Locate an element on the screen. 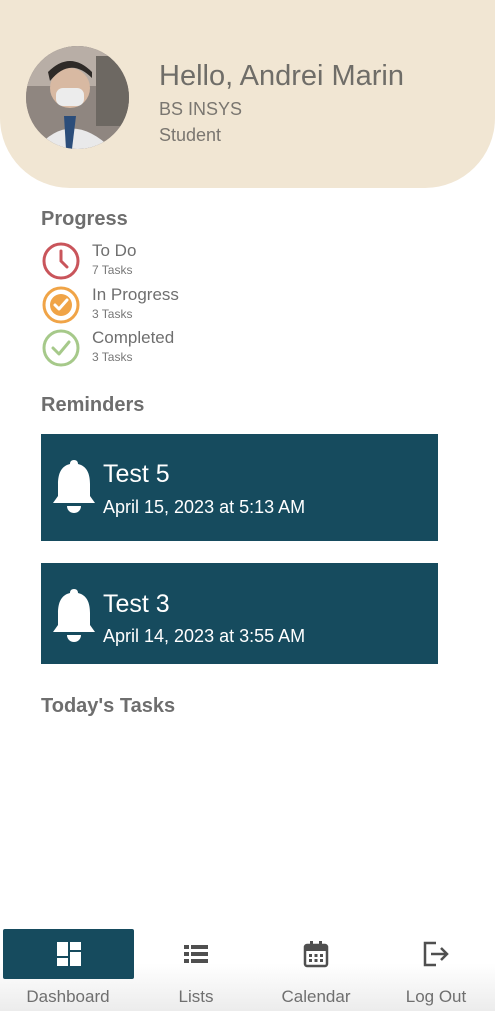 This screenshot has height=1011, width=495. nav-calendar: Calendar is located at coordinates (316, 968).